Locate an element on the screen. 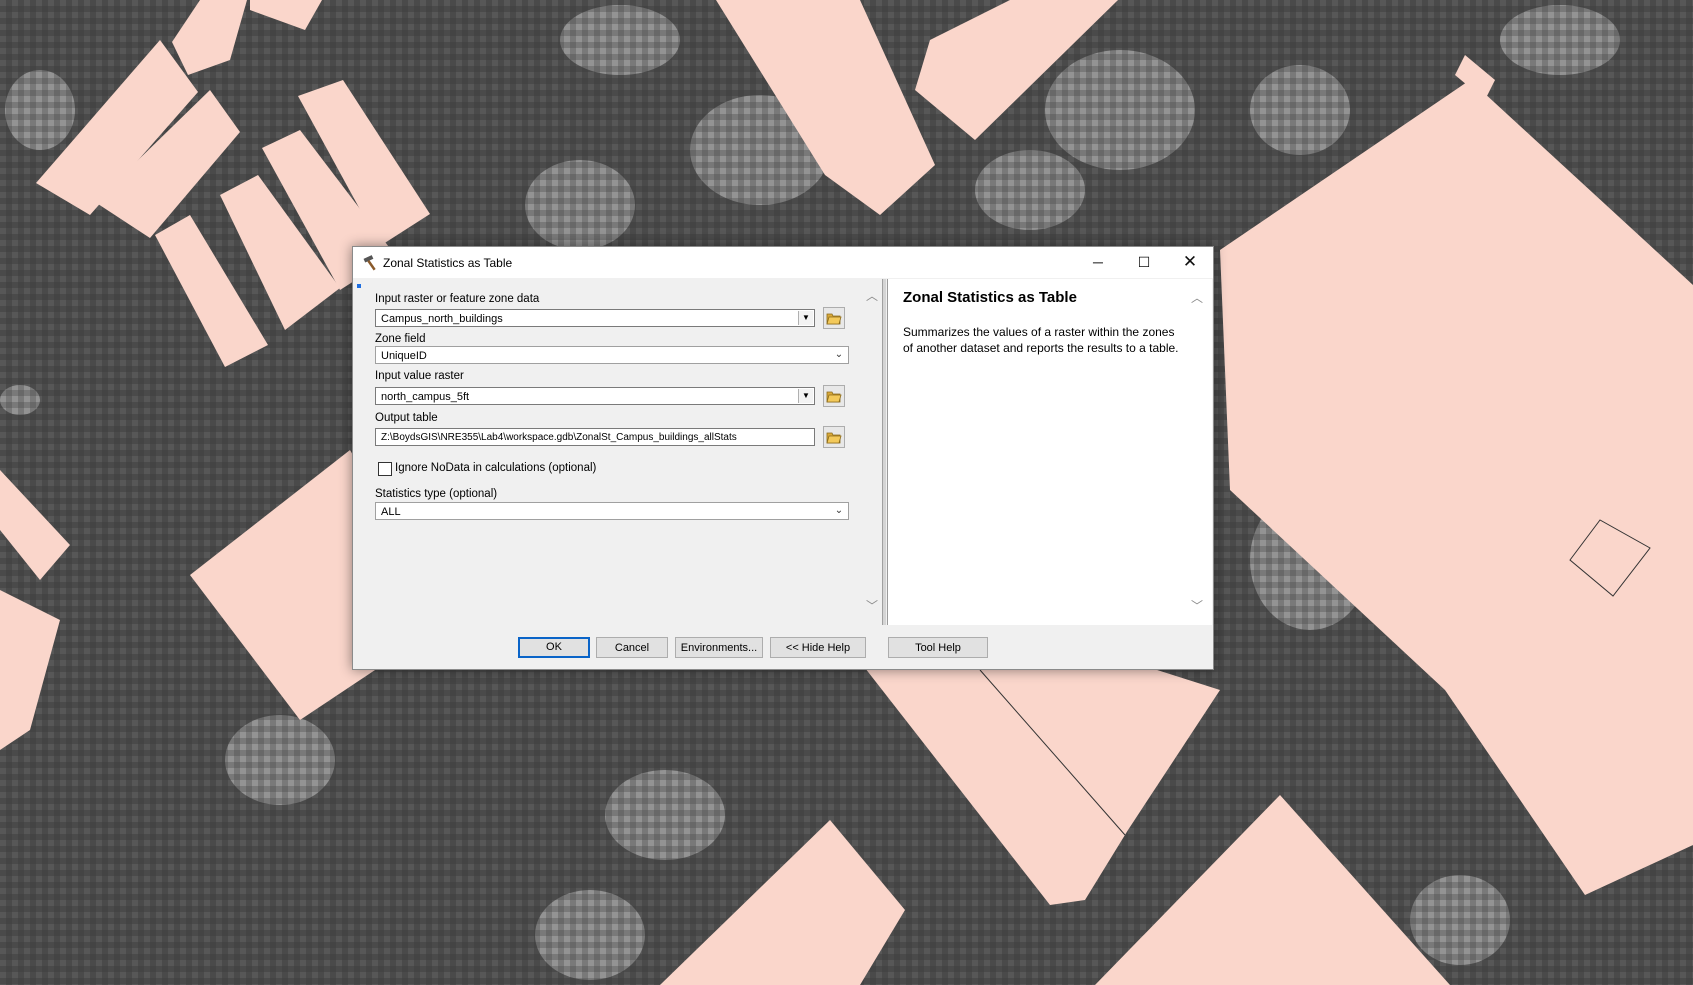 The height and width of the screenshot is (985, 1693). ignore-nodata-checkbox is located at coordinates (385, 469).